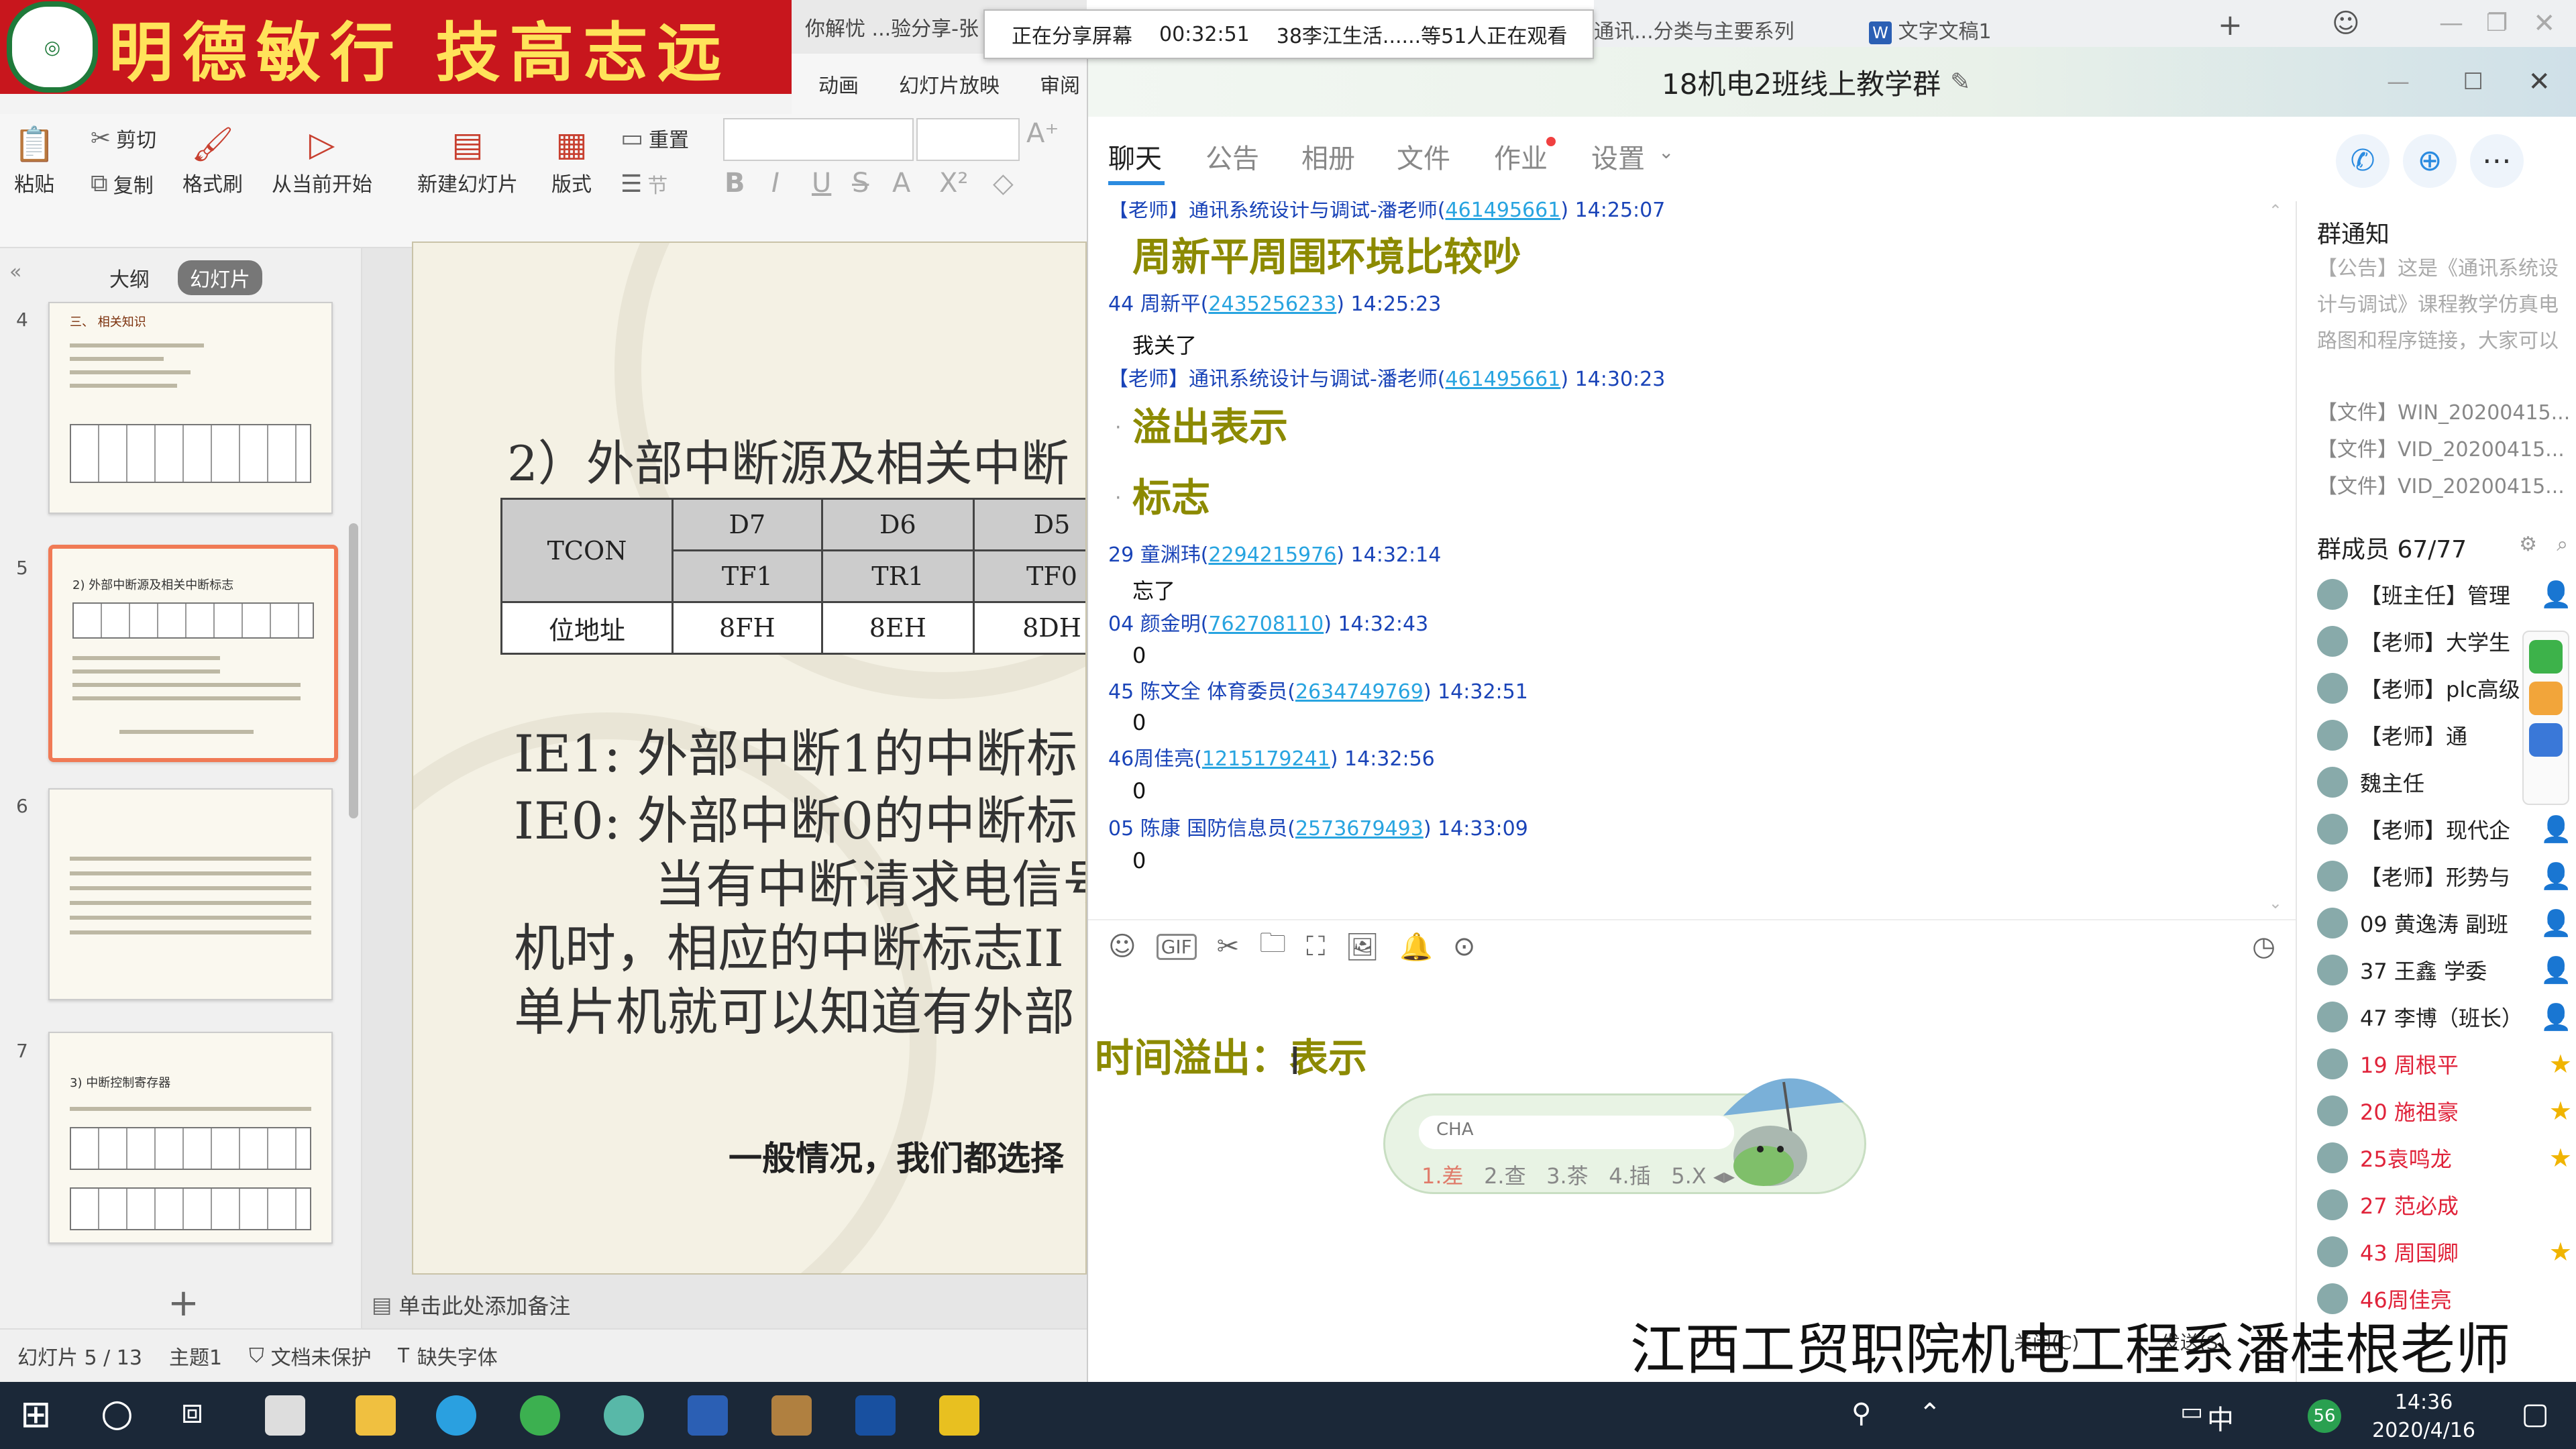  I want to click on document-protection-status: 文档未保护, so click(321, 1356).